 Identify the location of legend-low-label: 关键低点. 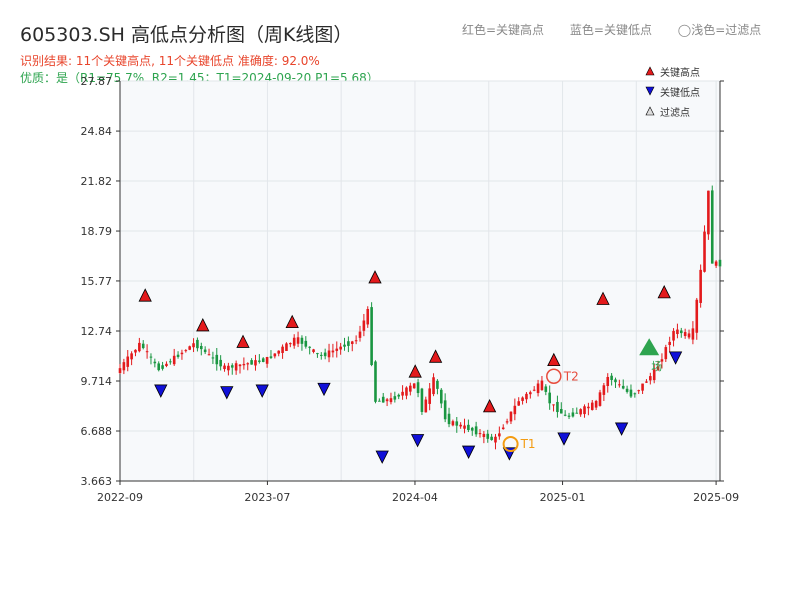
(680, 92).